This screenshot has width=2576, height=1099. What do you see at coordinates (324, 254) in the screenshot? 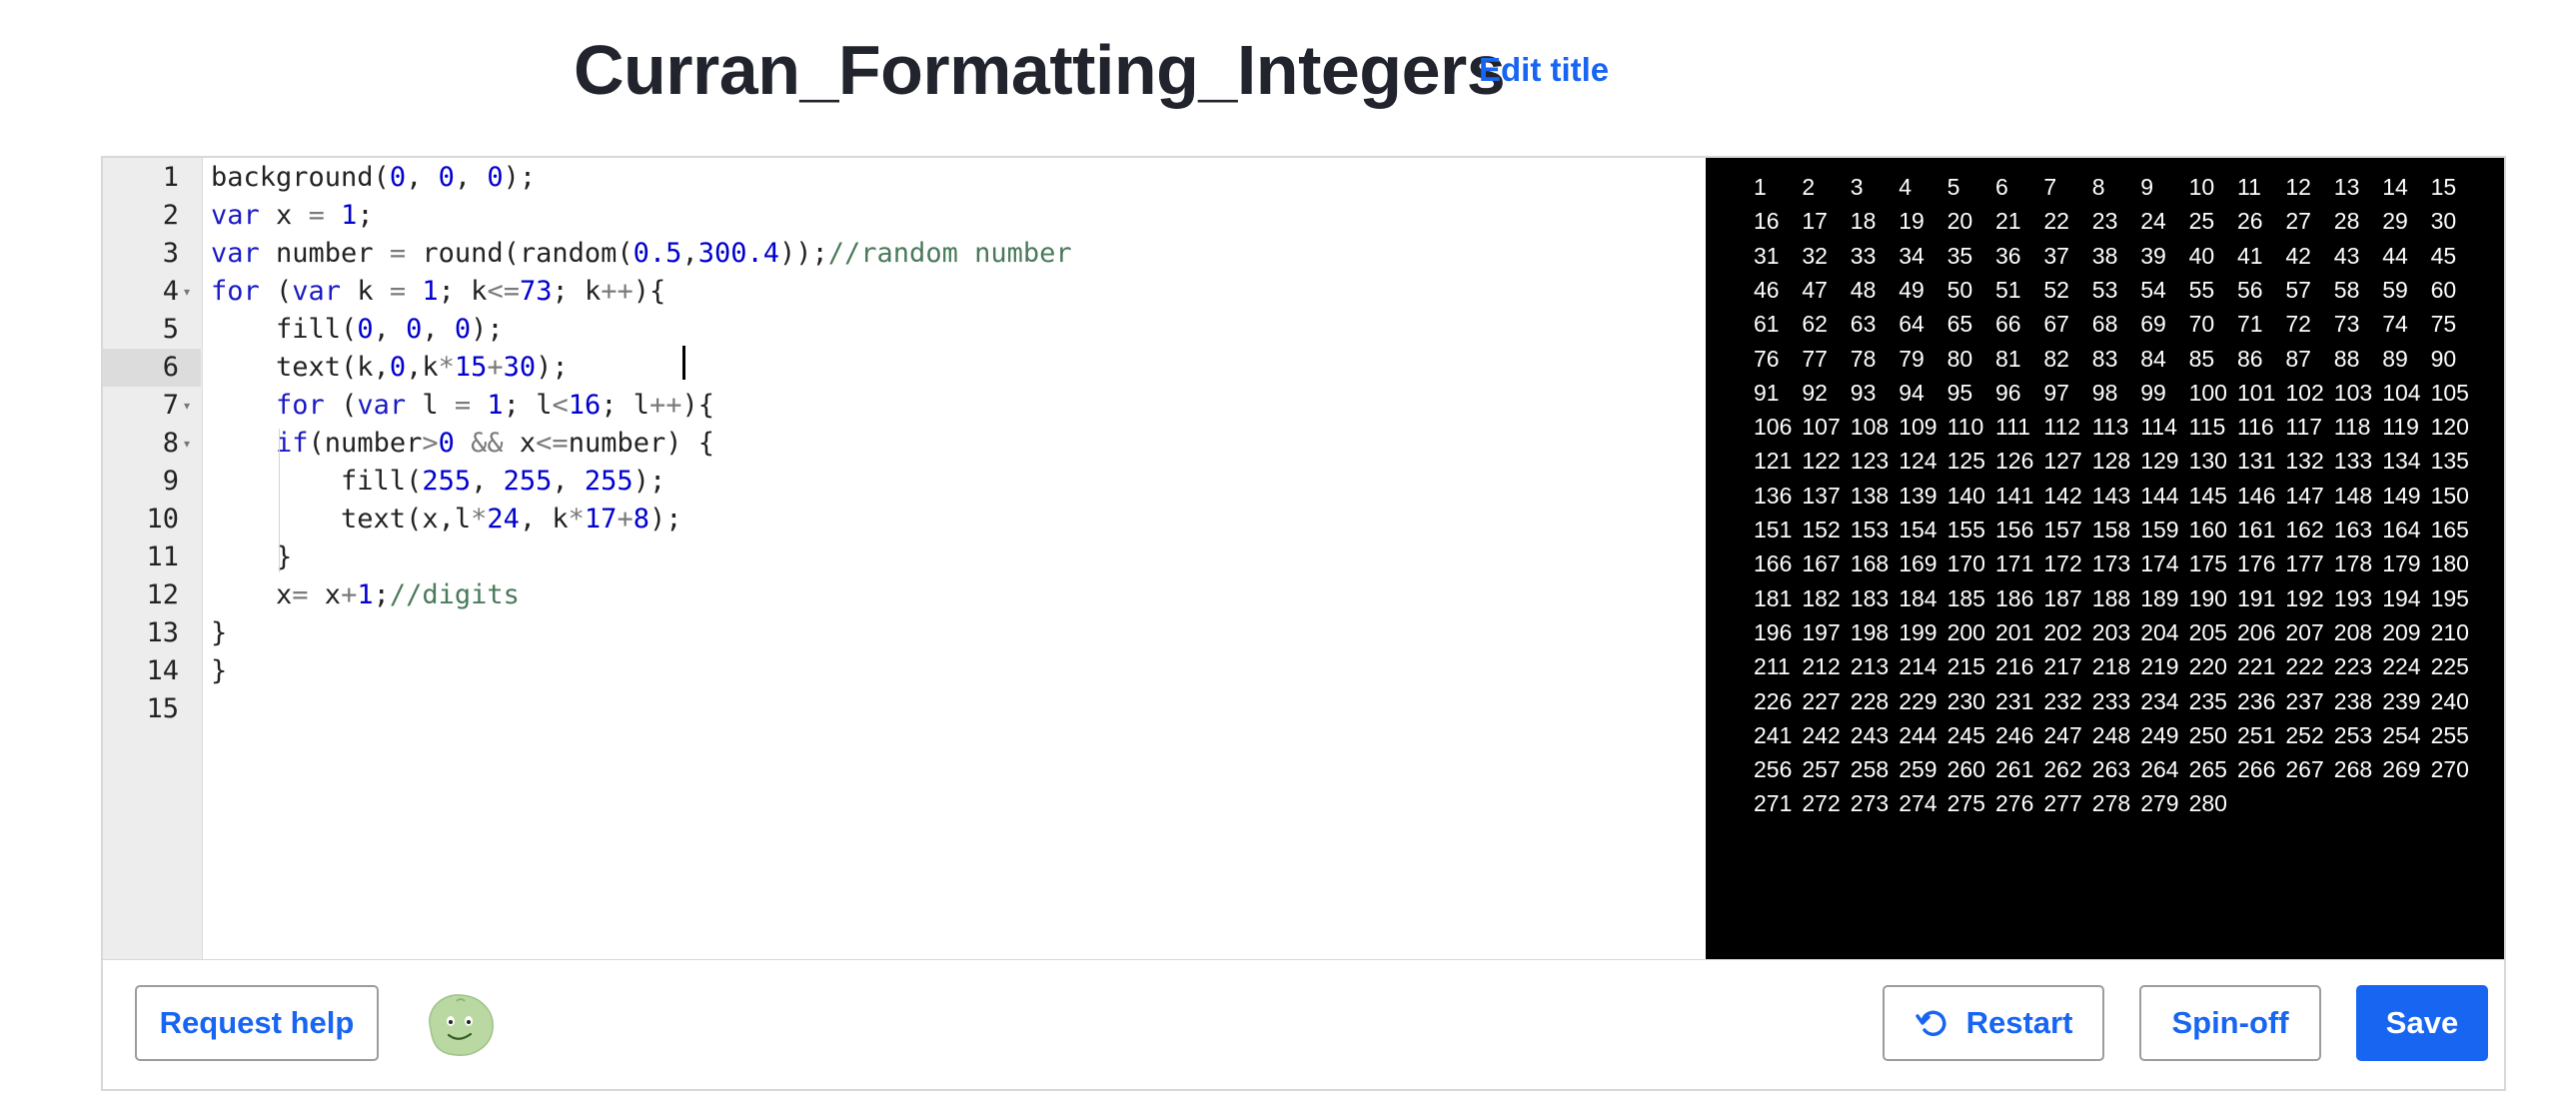
I see `code-token: number` at bounding box center [324, 254].